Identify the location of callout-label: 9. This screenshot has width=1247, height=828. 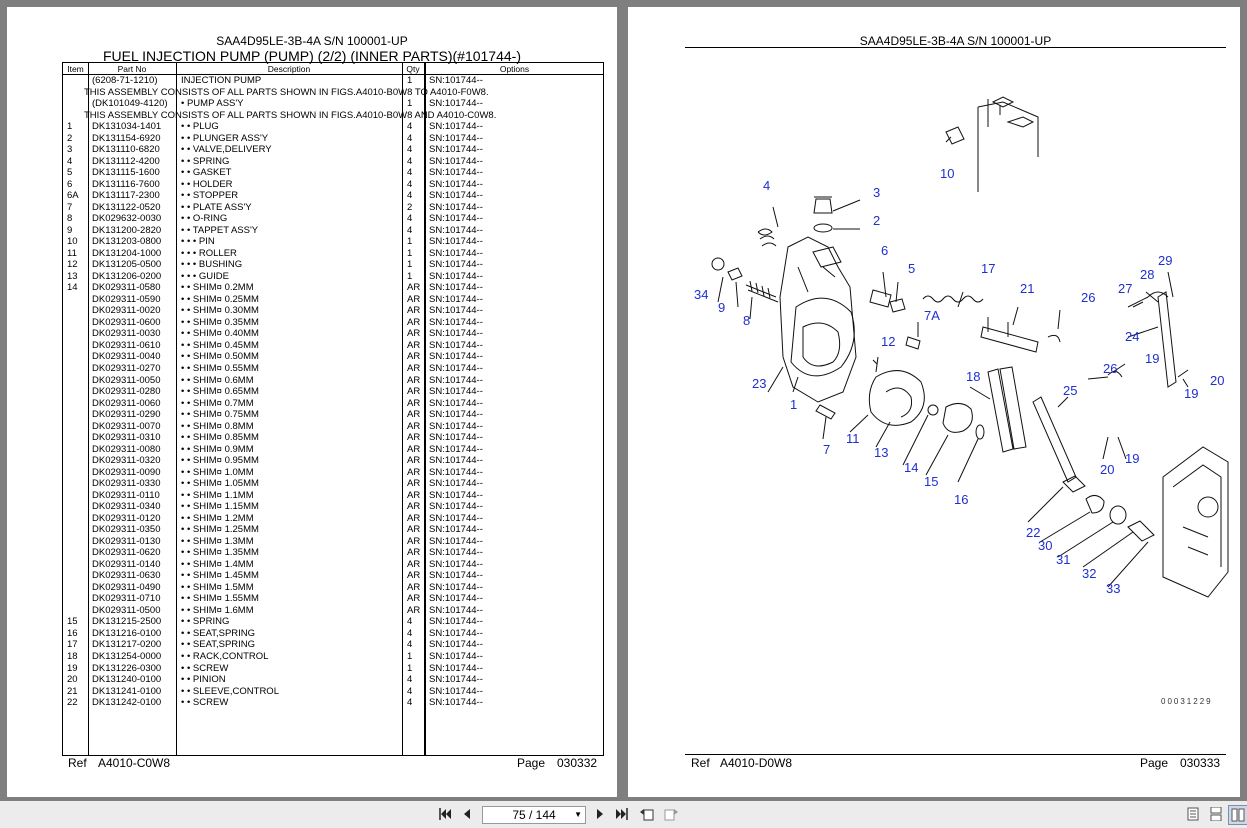
(721, 307).